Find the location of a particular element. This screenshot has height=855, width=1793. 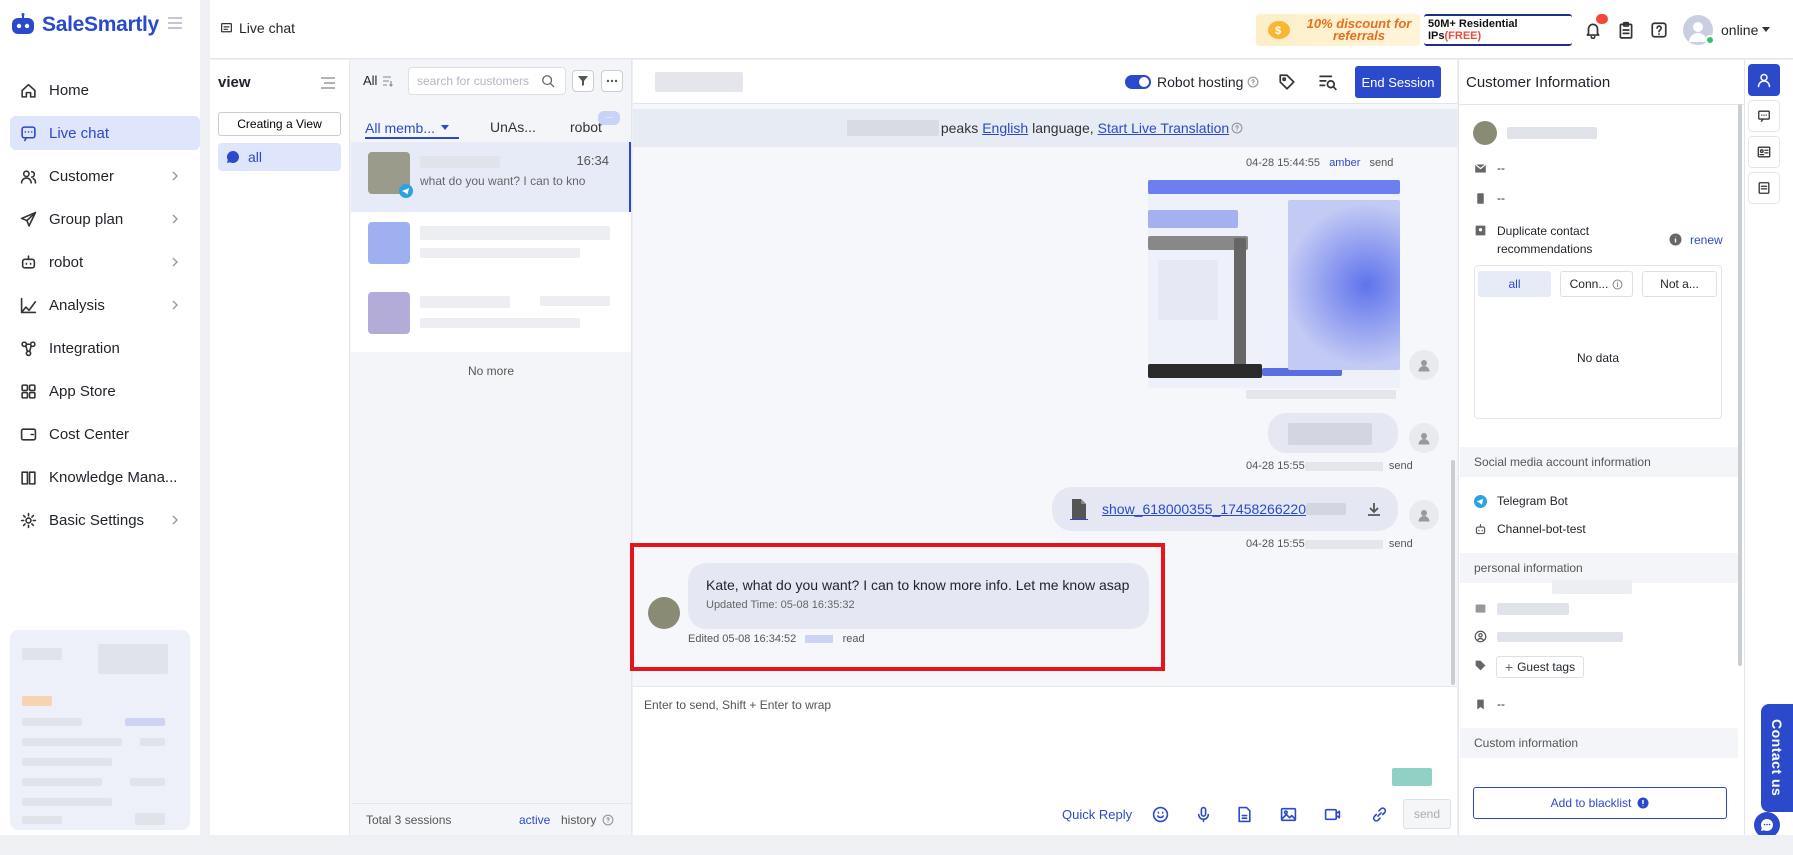

bookmark-icon is located at coordinates (1480, 704).